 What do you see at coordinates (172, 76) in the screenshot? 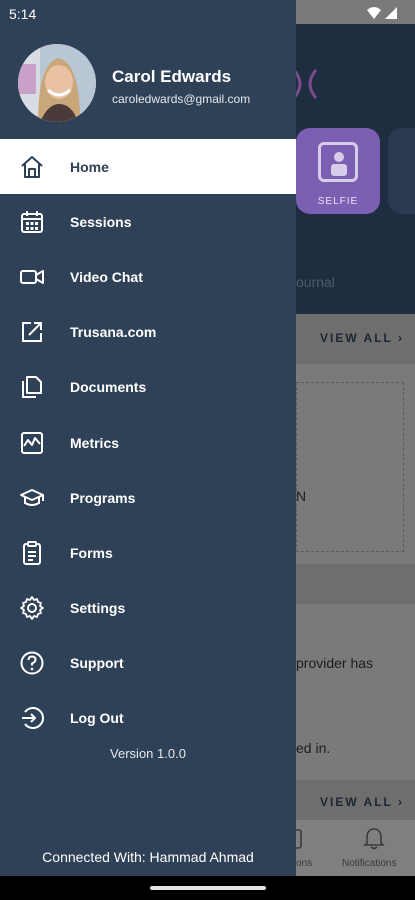
I see `user-name: Carol Edwards` at bounding box center [172, 76].